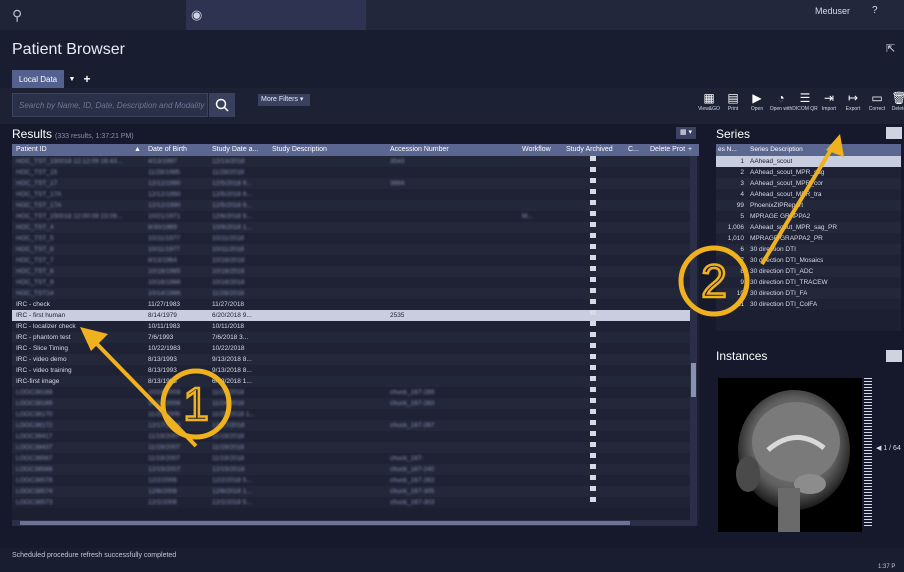  Describe the element at coordinates (351, 348) in the screenshot. I see `table-row: IRC - Slice Timing 10/22/1983 10/22/2018` at that location.